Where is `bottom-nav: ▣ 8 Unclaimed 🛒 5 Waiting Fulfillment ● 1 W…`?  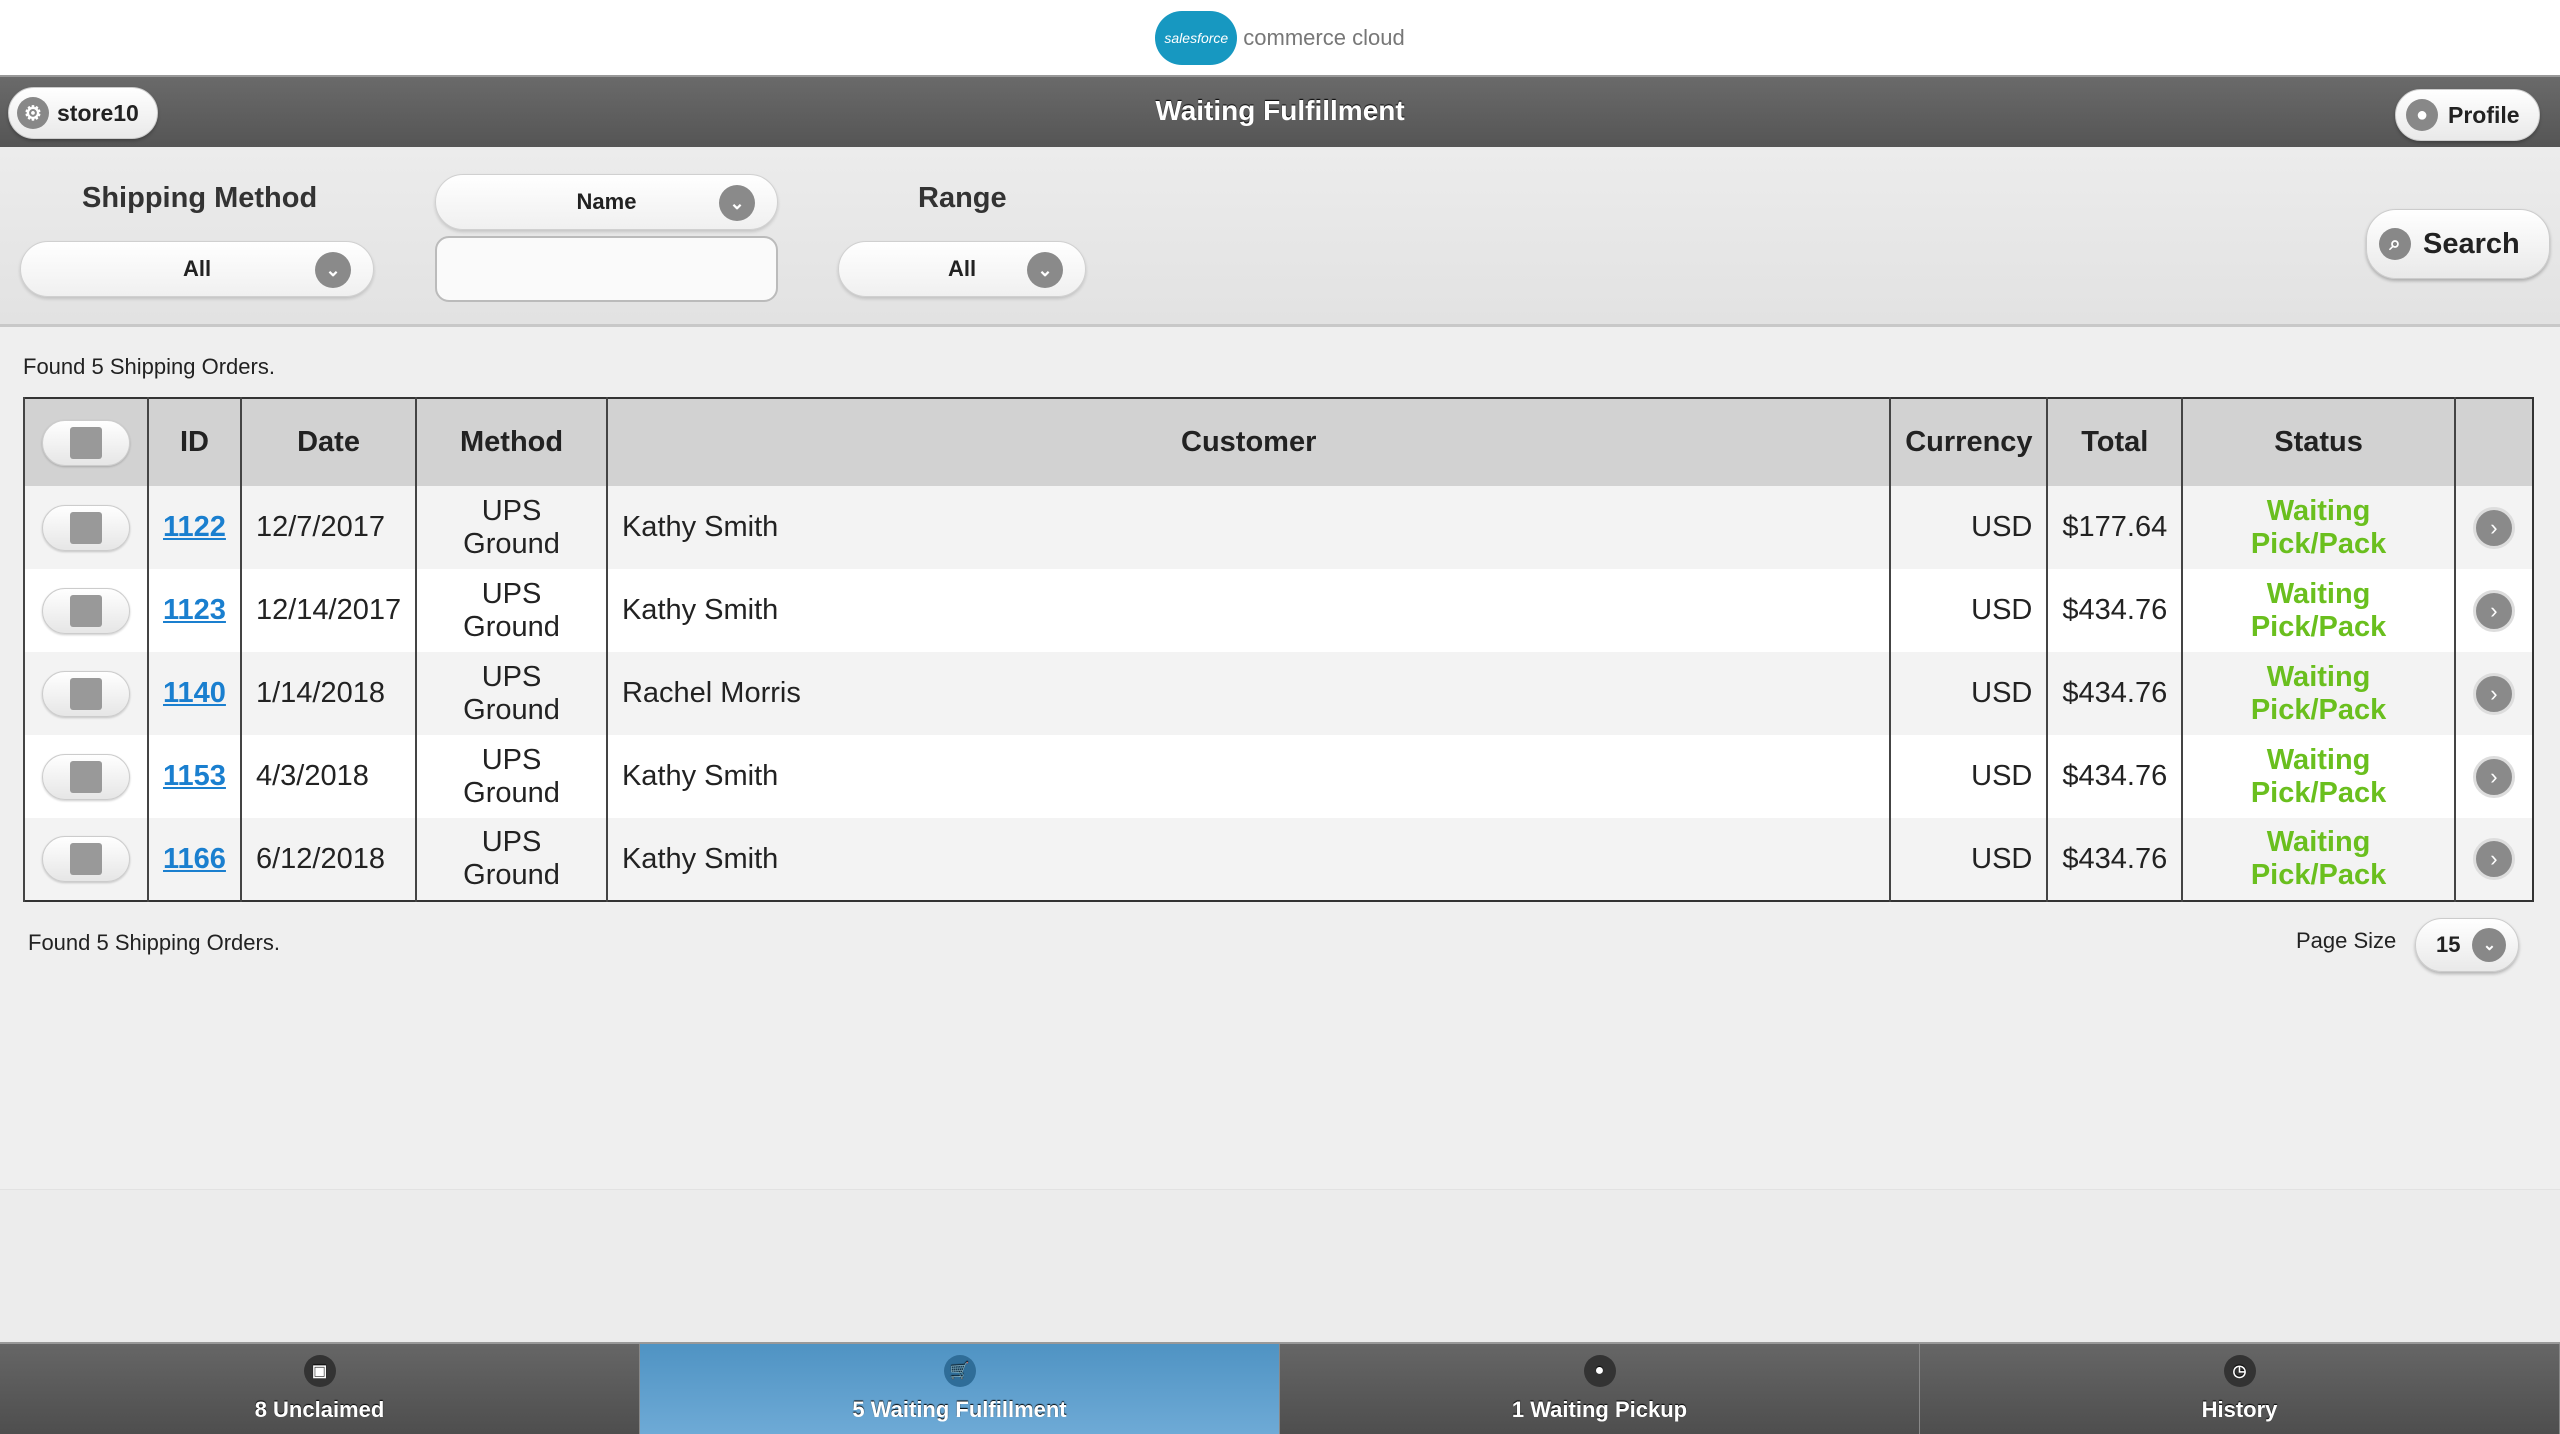
bottom-nav: ▣ 8 Unclaimed 🛒 5 Waiting Fulfillment ● 1 W… is located at coordinates (1280, 1388).